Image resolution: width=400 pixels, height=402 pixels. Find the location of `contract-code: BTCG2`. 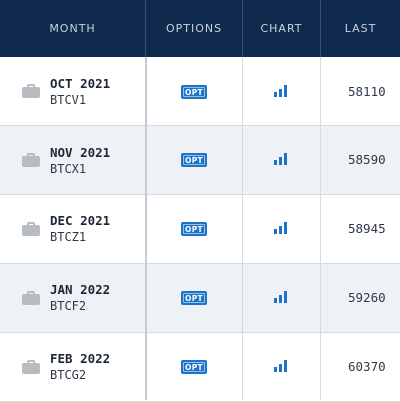

contract-code: BTCG2 is located at coordinates (68, 375).